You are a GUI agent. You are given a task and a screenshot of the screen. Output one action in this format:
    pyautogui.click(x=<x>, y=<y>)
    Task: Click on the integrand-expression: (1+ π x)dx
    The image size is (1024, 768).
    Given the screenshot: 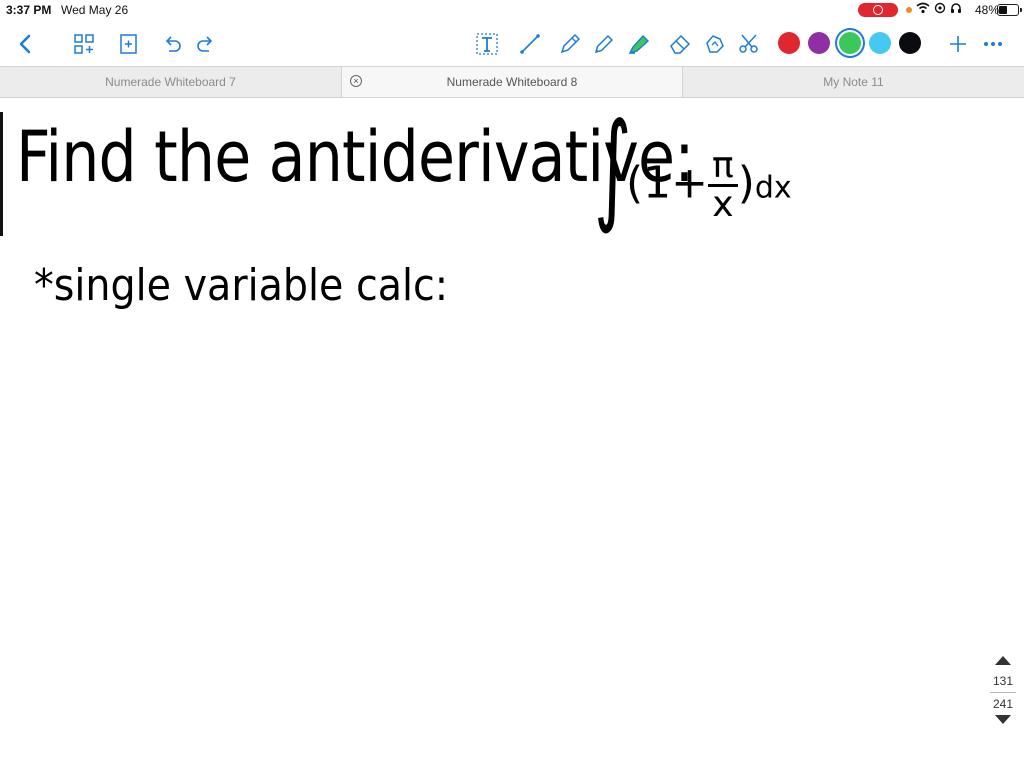 What is the action you would take?
    pyautogui.click(x=709, y=185)
    